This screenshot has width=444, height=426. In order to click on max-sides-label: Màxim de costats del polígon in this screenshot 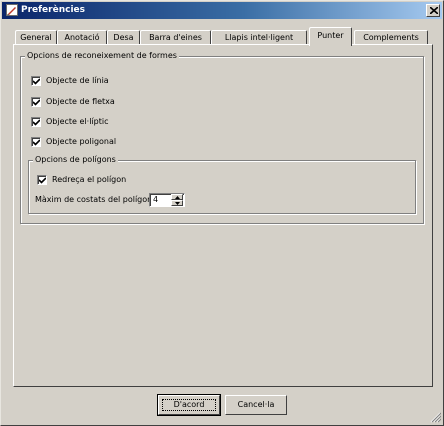, I will do `click(94, 199)`.